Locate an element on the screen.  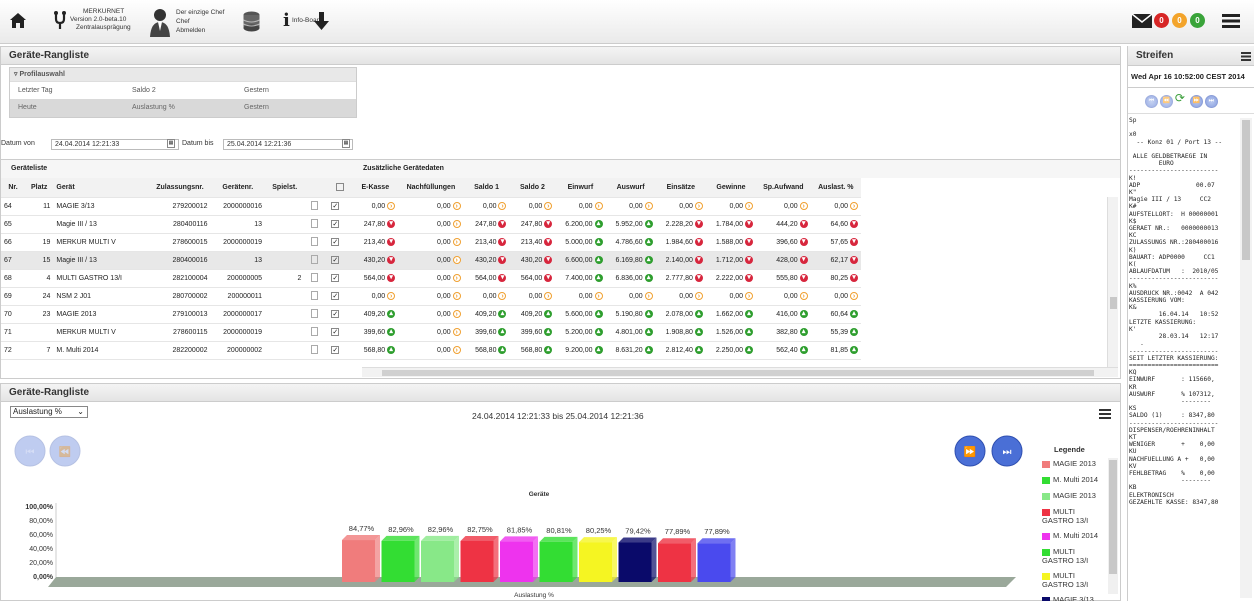
col-auswurf: Auswurf is located at coordinates (630, 188).